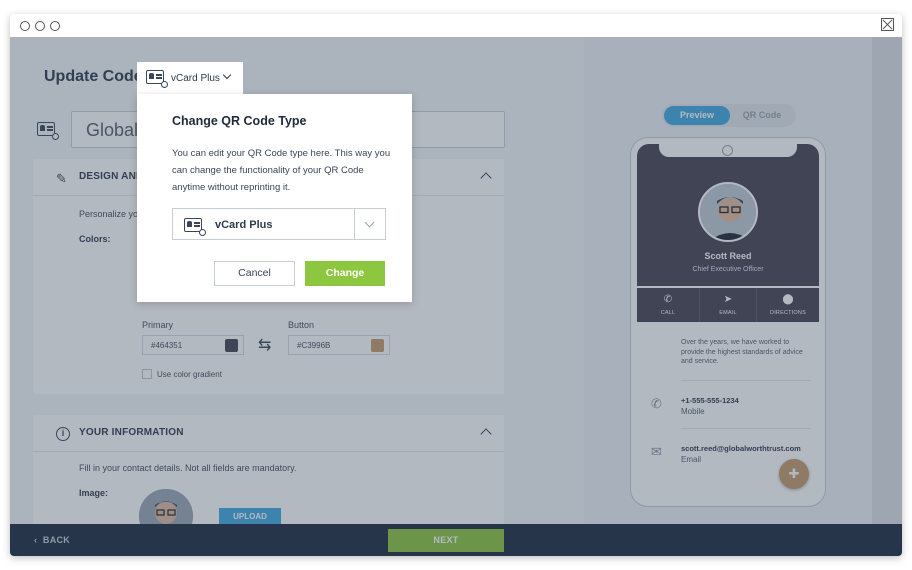  I want to click on qr-type-tab: vCard Plus, so click(190, 78).